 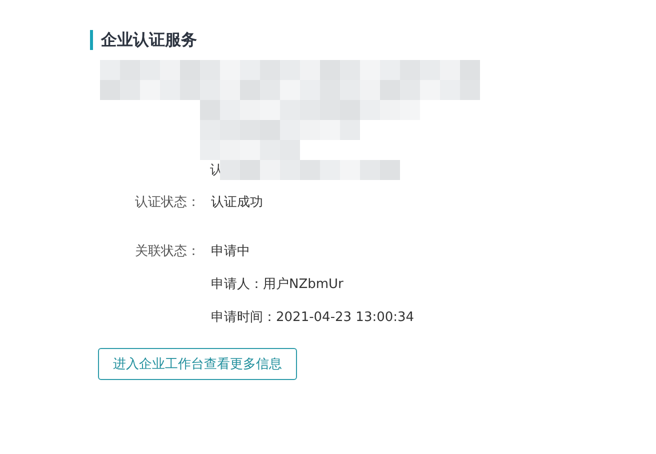 What do you see at coordinates (230, 252) in the screenshot?
I see `field-value: 申请中` at bounding box center [230, 252].